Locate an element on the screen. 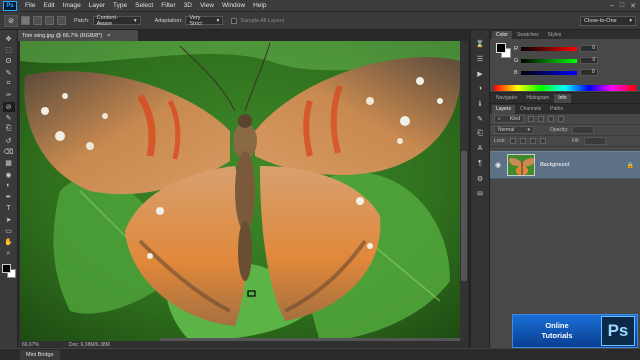  sample-all-layers-checkbox is located at coordinates (234, 20).